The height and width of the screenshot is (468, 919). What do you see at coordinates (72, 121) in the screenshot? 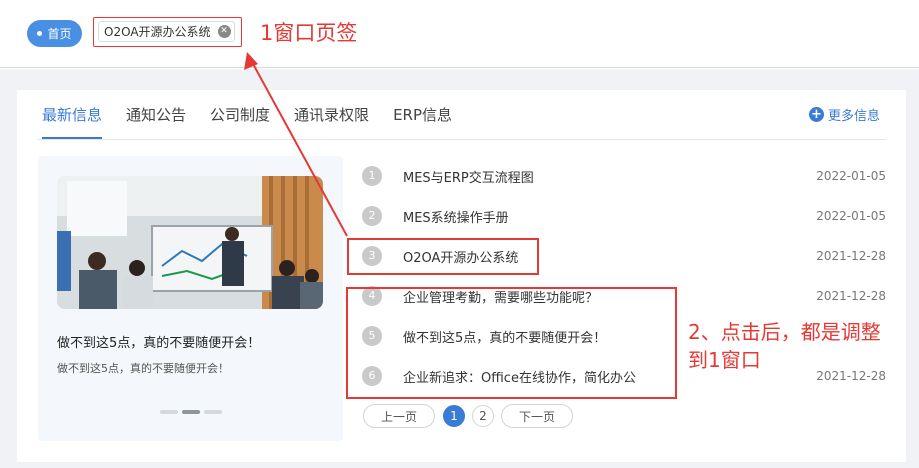
I see `tab-latest: 最新信息` at bounding box center [72, 121].